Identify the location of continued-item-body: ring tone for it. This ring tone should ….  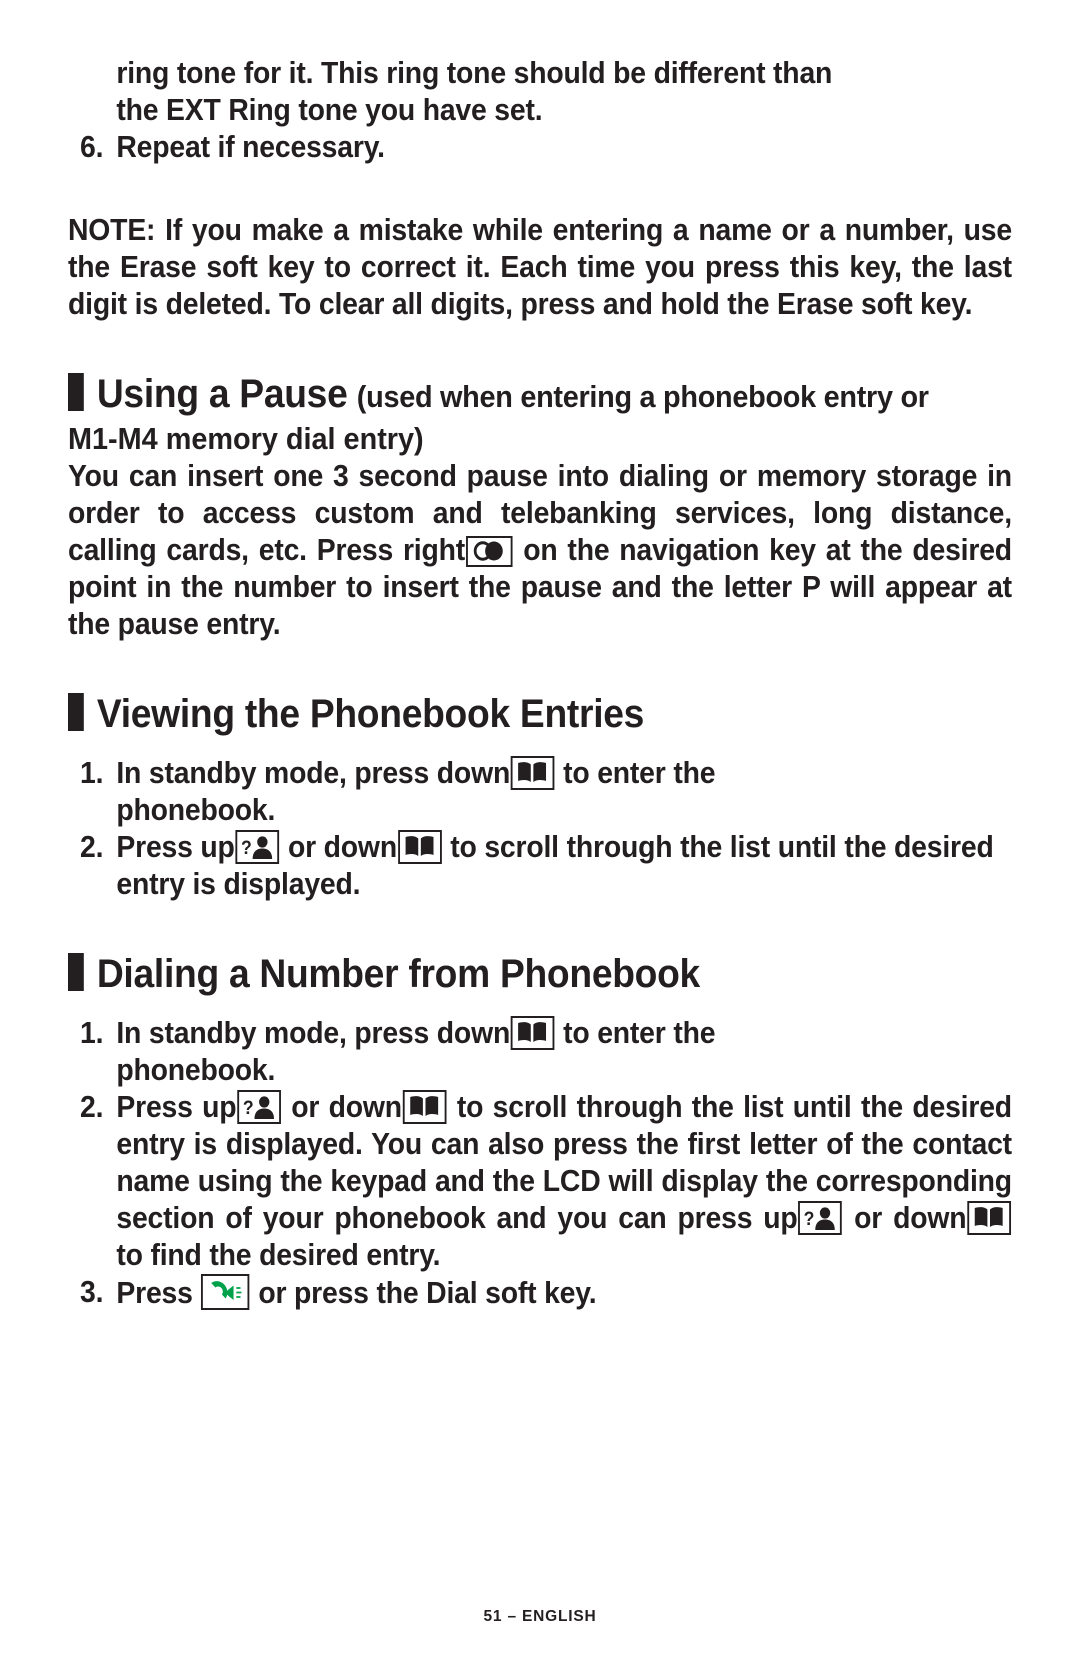
(564, 92).